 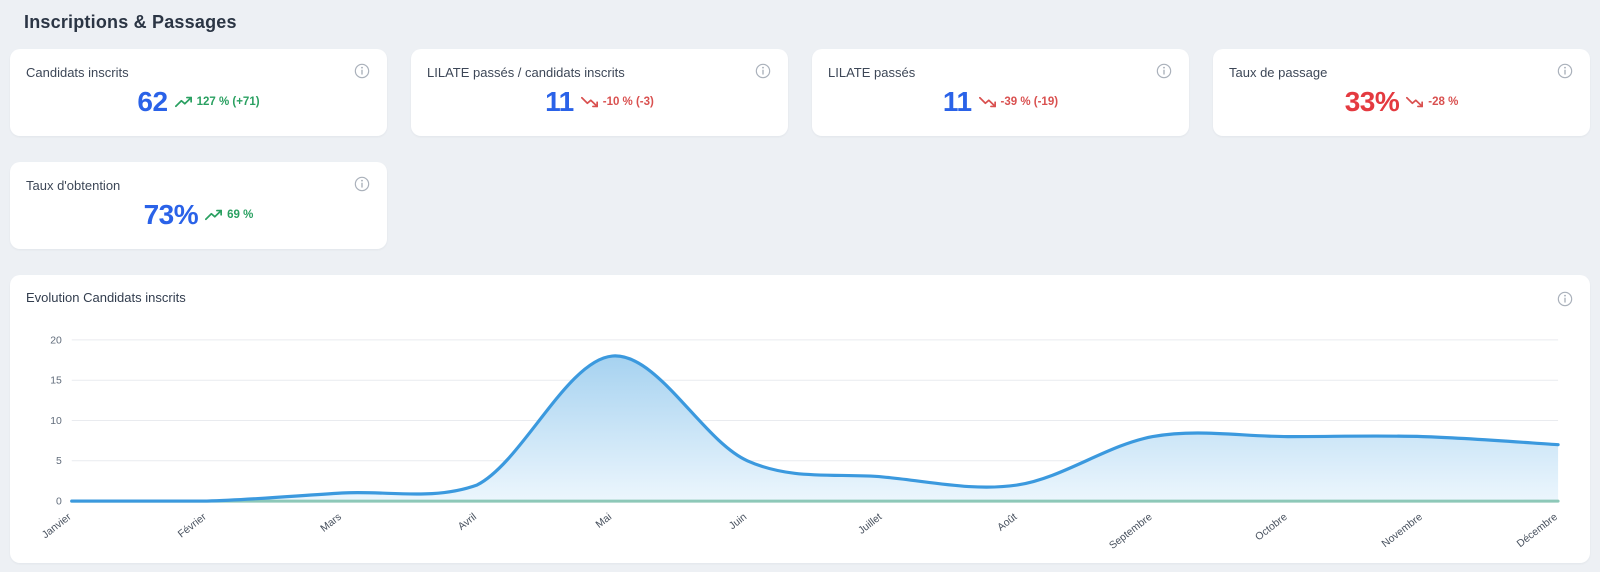 I want to click on kpi-card-title: LILATE passés / candidats inscrits, so click(x=526, y=72).